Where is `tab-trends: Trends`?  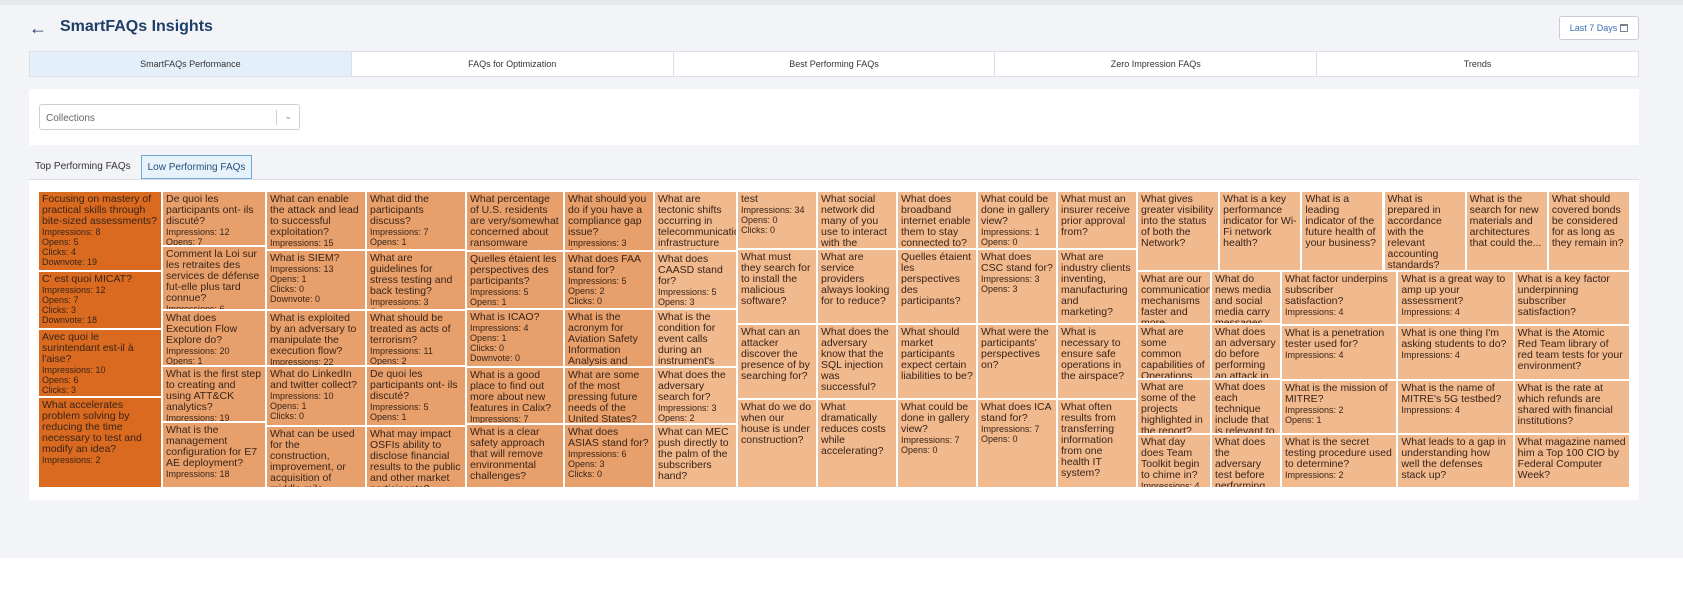
tab-trends: Trends is located at coordinates (1477, 64).